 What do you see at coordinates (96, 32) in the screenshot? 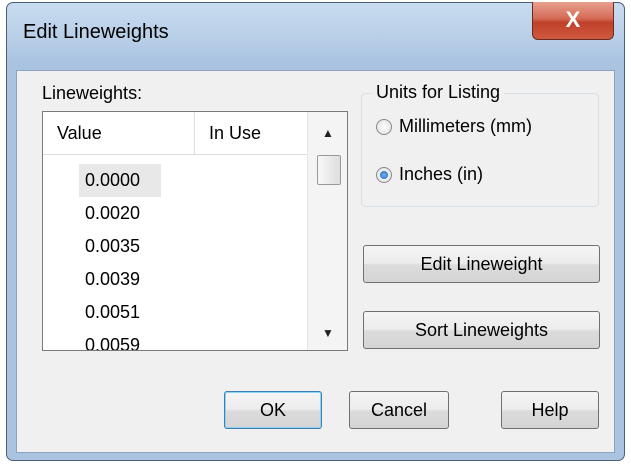
I see `window-title: Edit Lineweights` at bounding box center [96, 32].